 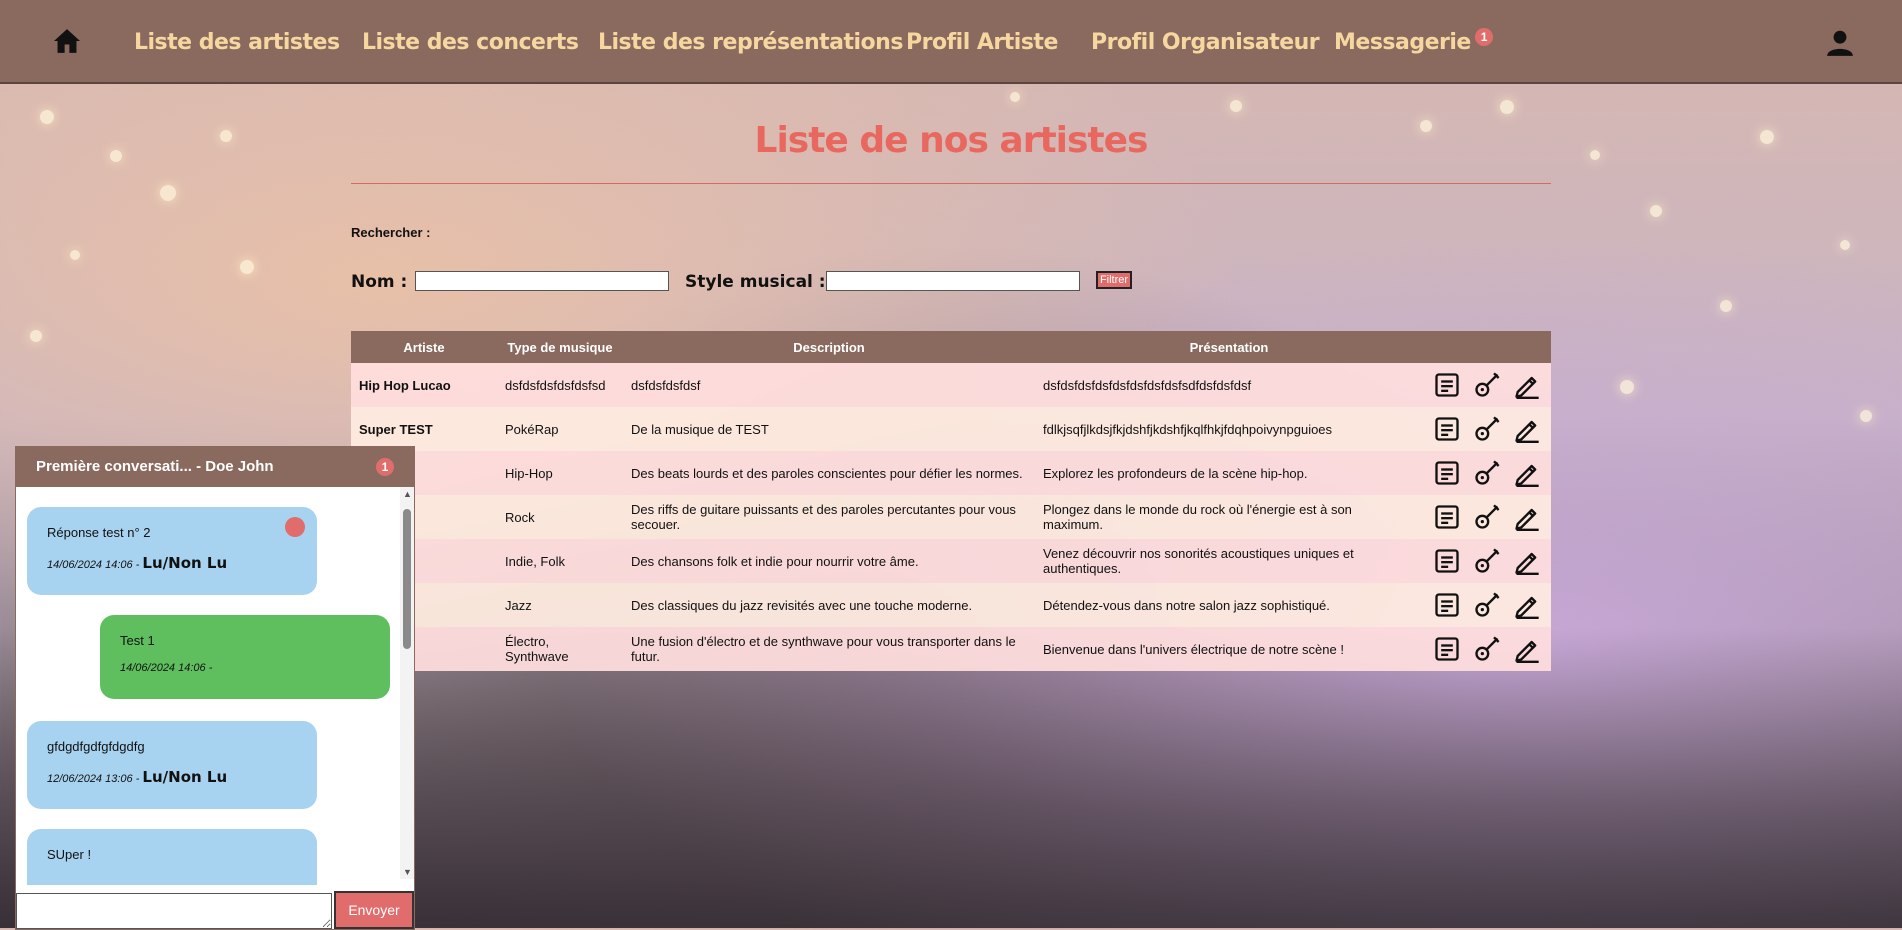 What do you see at coordinates (245, 657) in the screenshot?
I see `chat-message: Test 1 14/06/2024 14:06 -` at bounding box center [245, 657].